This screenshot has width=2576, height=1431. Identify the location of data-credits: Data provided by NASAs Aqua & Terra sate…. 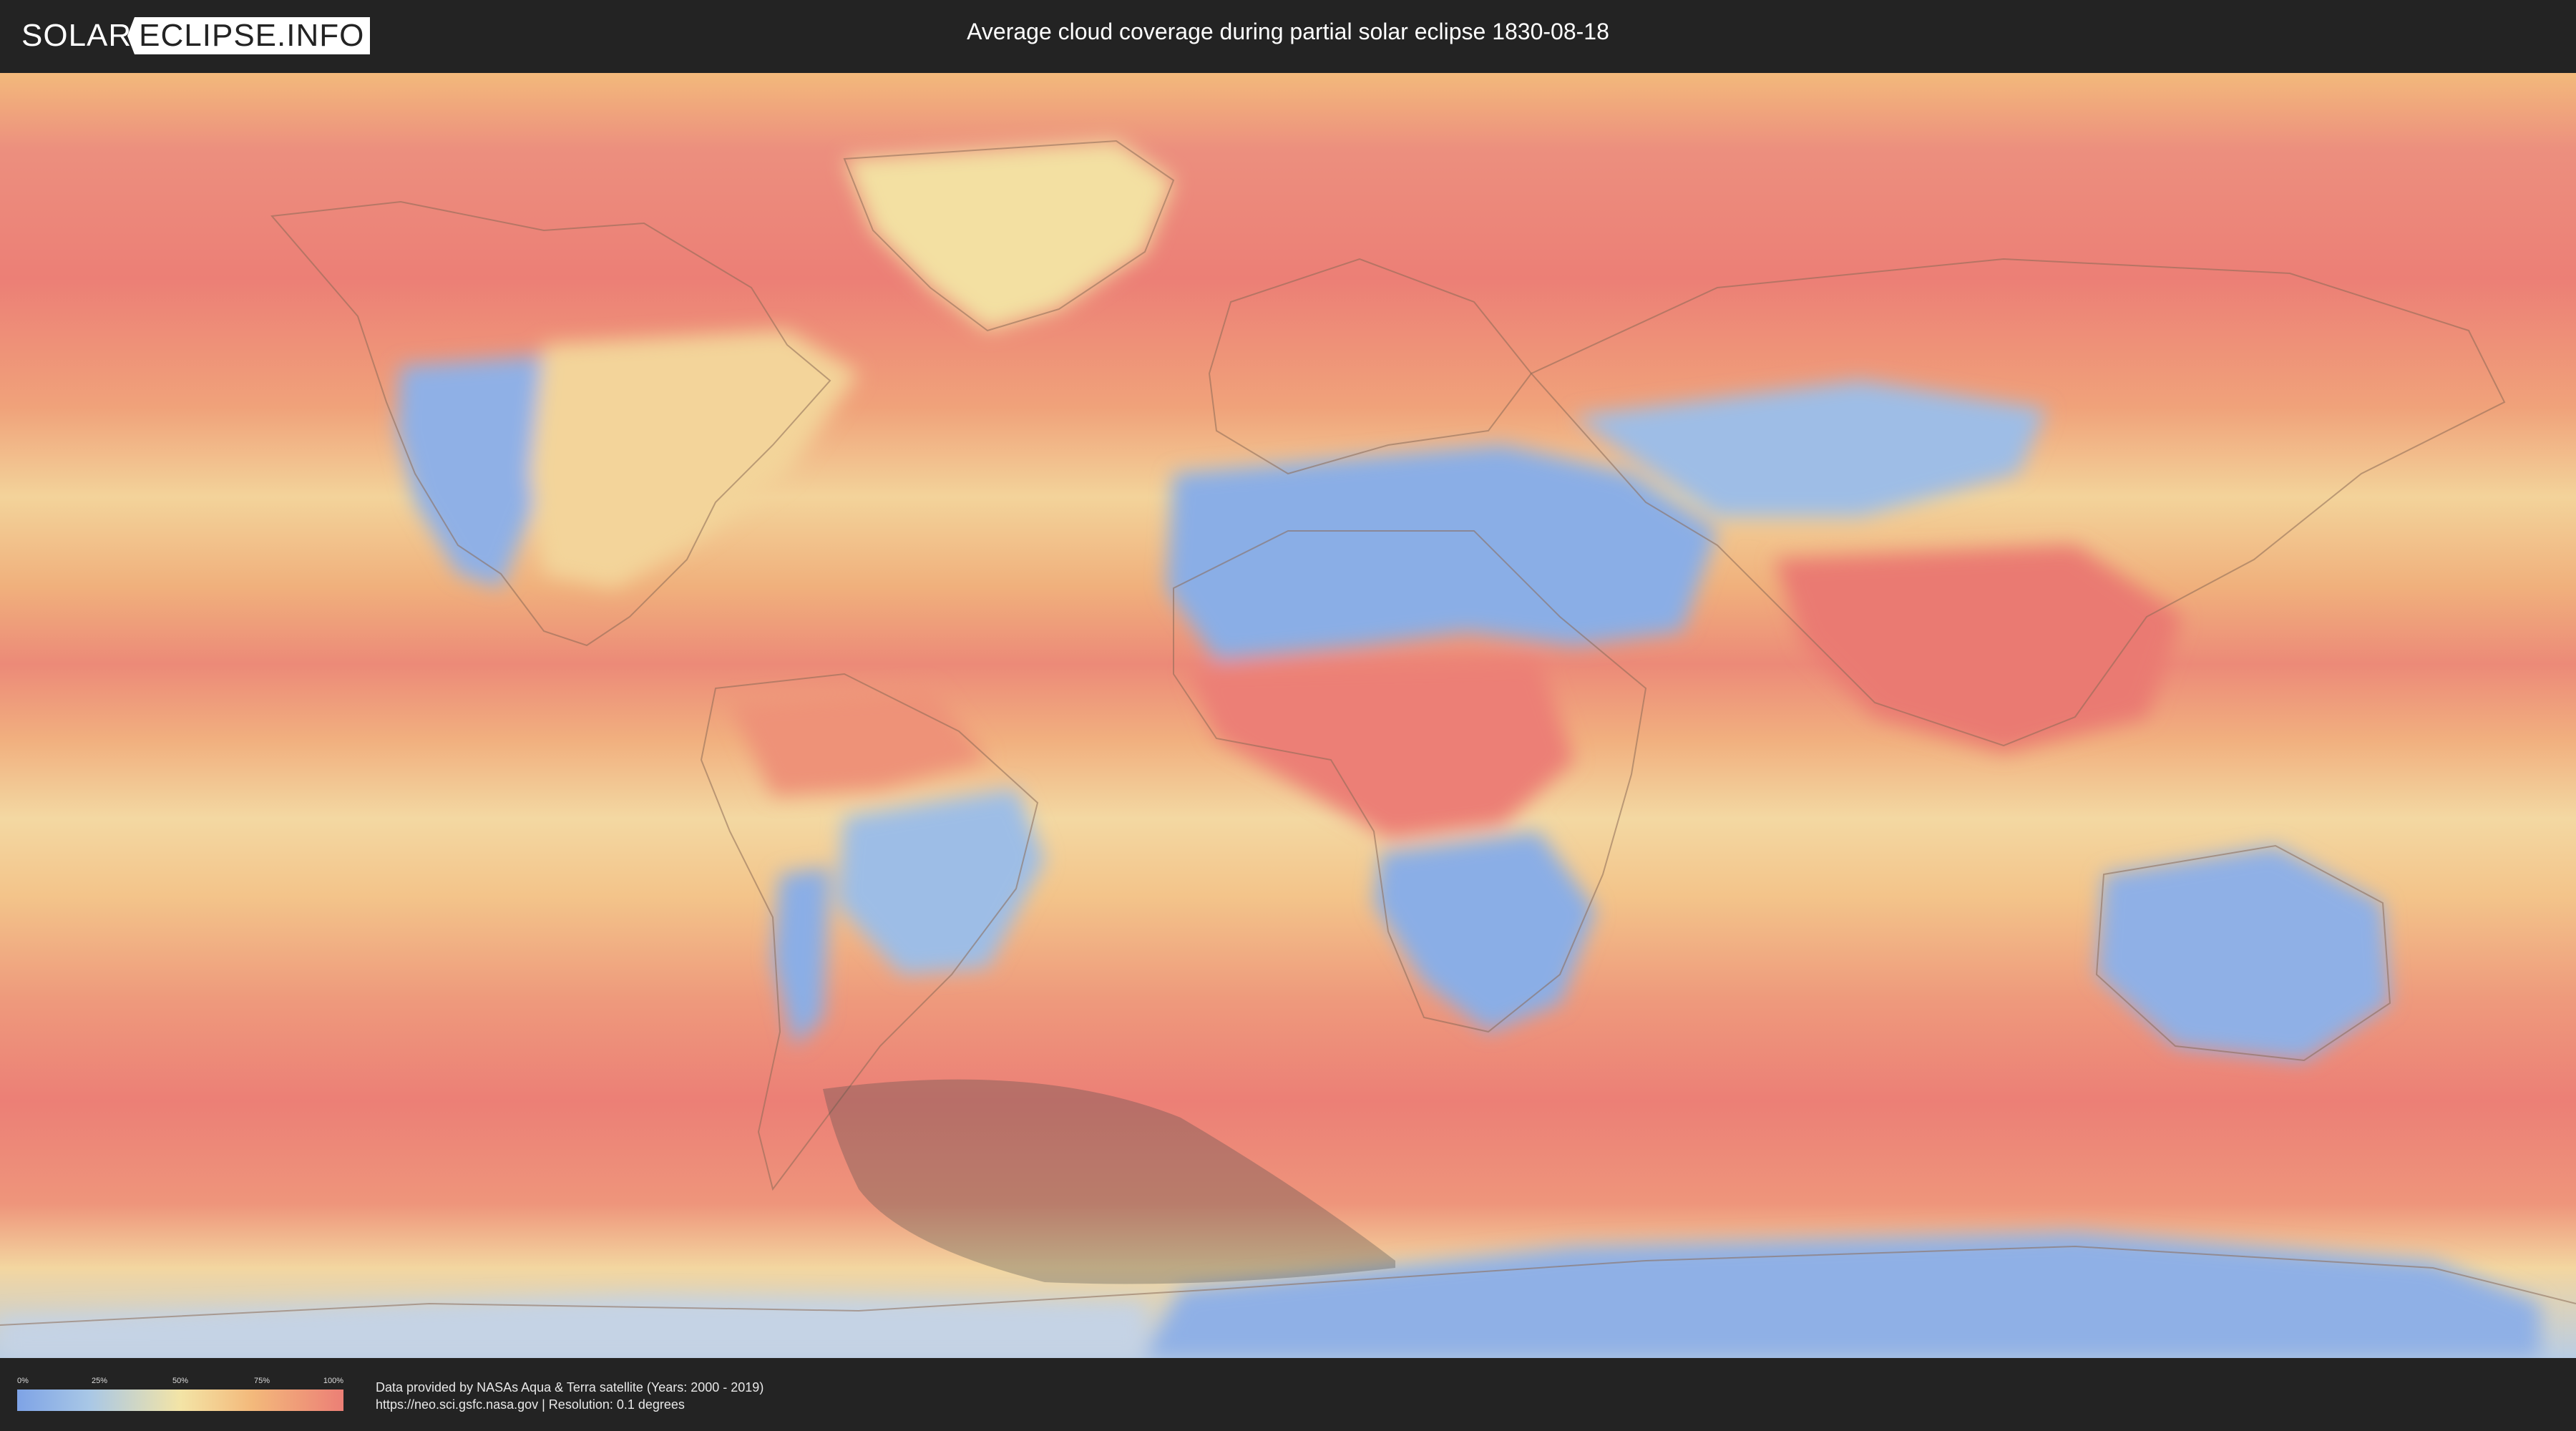
(569, 1396).